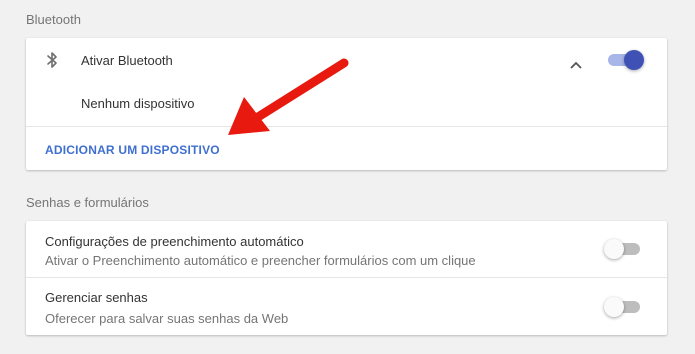 This screenshot has width=695, height=354. What do you see at coordinates (576, 65) in the screenshot?
I see `chevron-up-icon` at bounding box center [576, 65].